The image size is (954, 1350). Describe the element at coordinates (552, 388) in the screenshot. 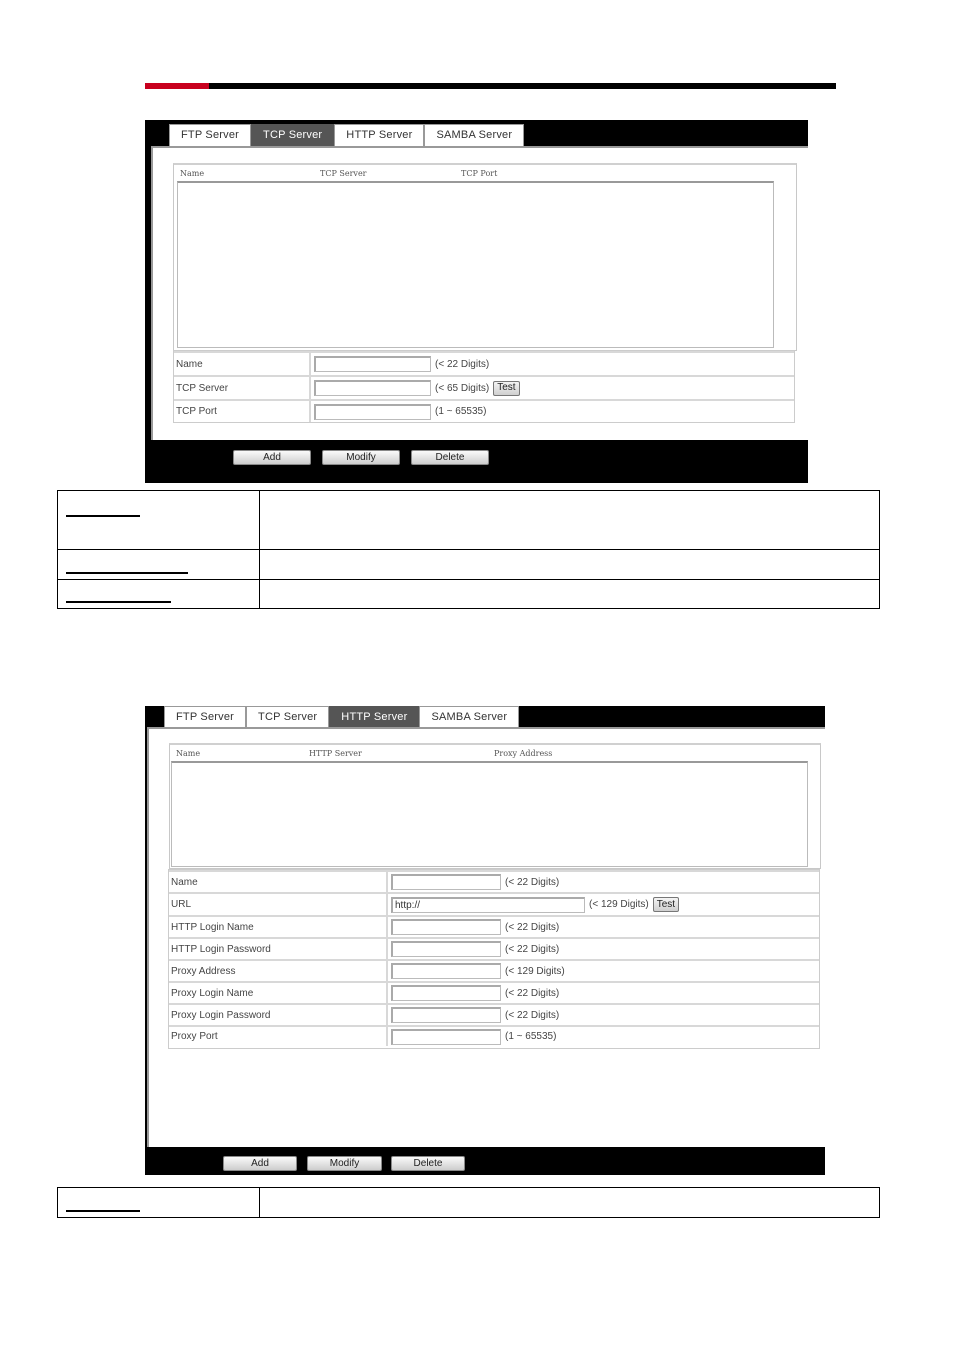

I see `tcp-server-value-cell: (< 65 Digits) Test` at that location.